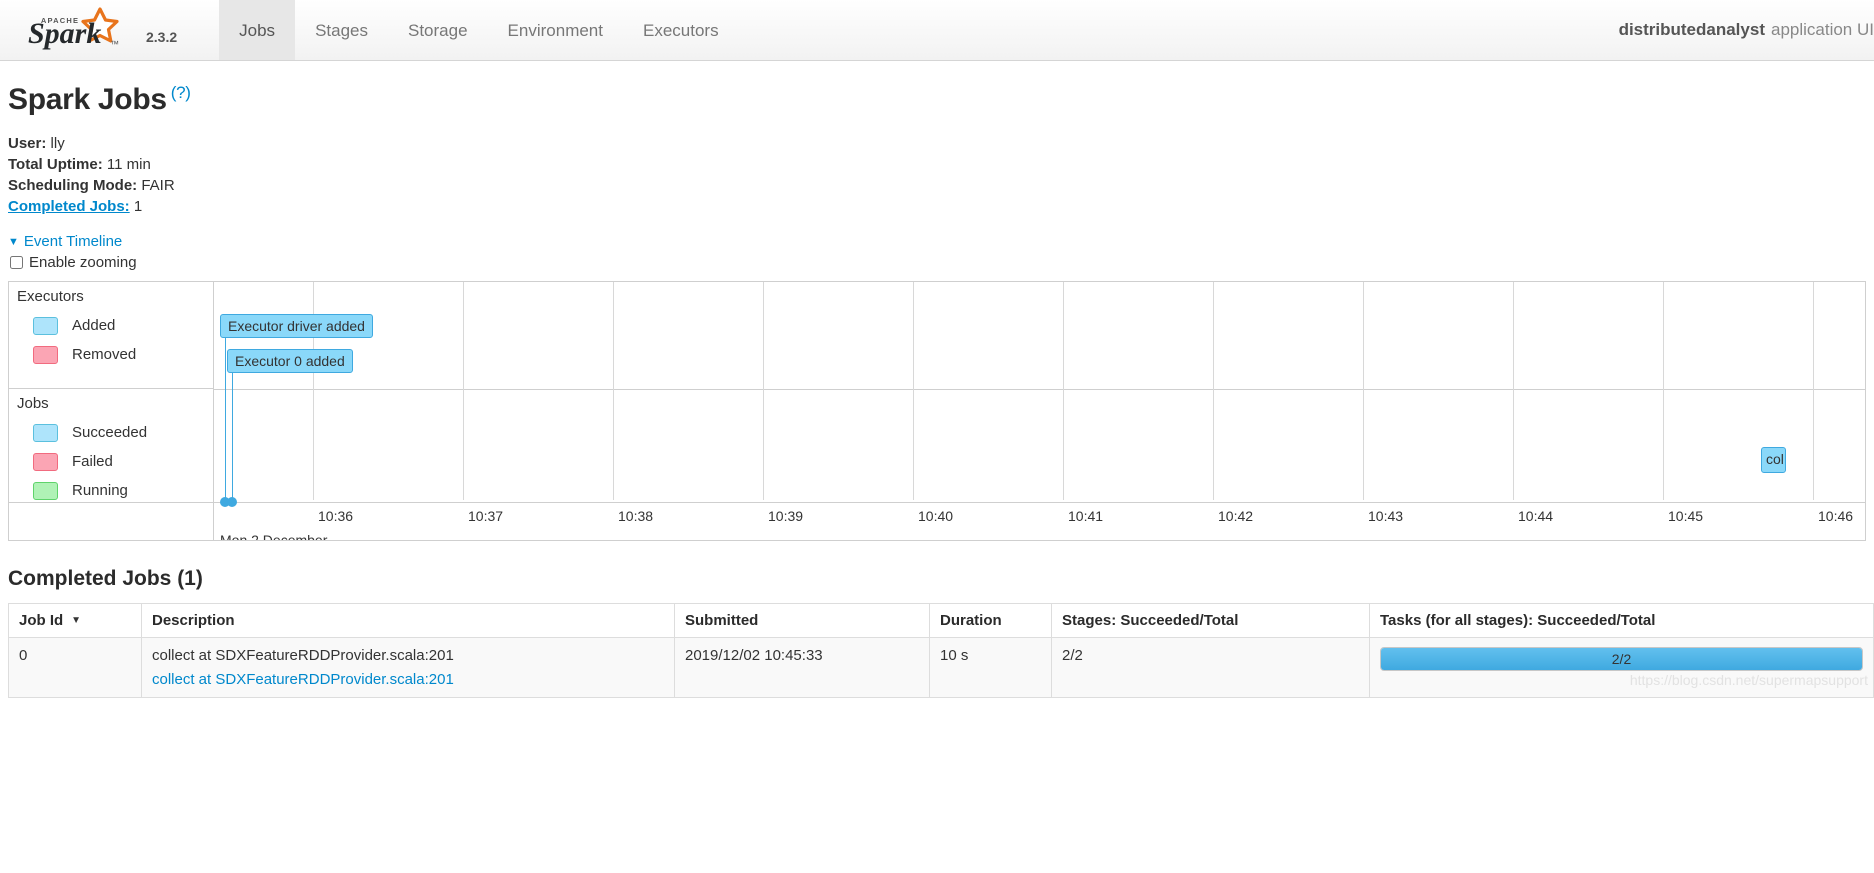 Image resolution: width=1874 pixels, height=873 pixels. I want to click on legend-item-job-running: Running, so click(115, 490).